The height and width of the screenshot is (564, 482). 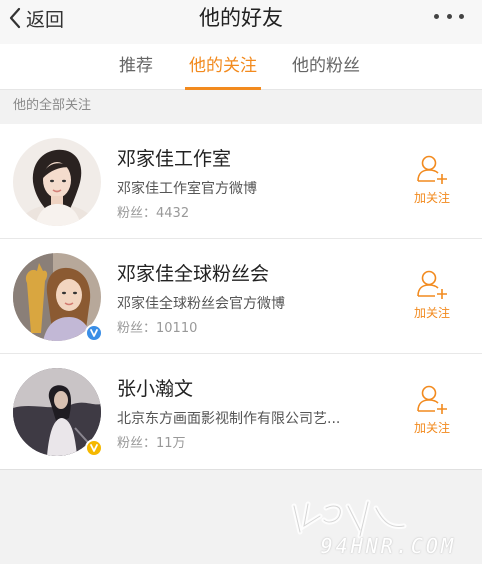 I want to click on avatar, so click(x=57, y=182).